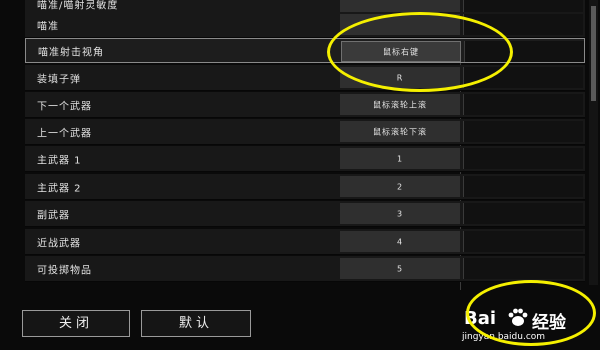 This screenshot has width=600, height=350. What do you see at coordinates (59, 243) in the screenshot?
I see `row-label: 近战武器` at bounding box center [59, 243].